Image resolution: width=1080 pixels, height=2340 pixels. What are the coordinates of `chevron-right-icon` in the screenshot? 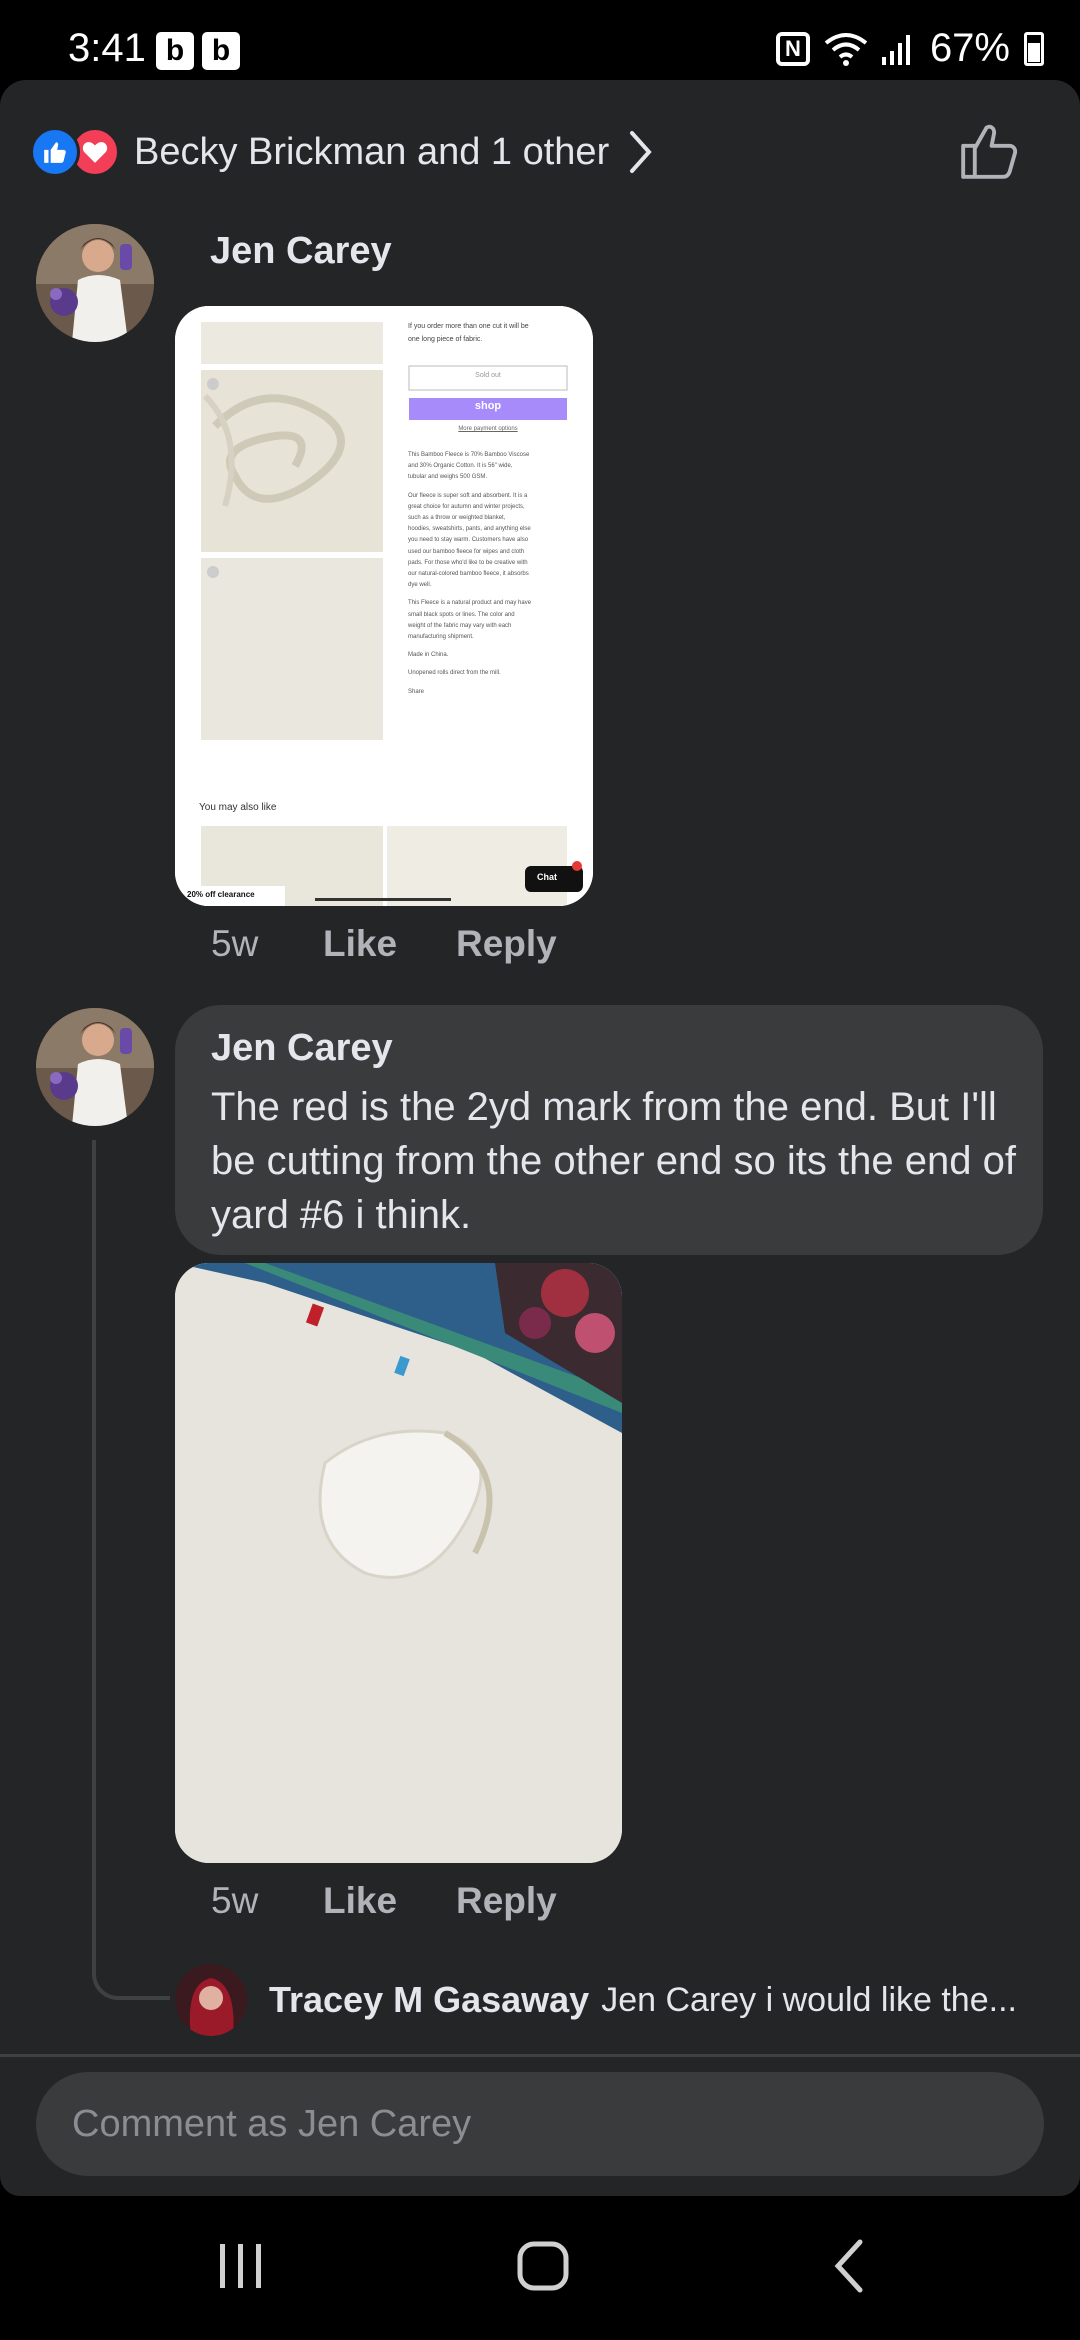 It's located at (641, 152).